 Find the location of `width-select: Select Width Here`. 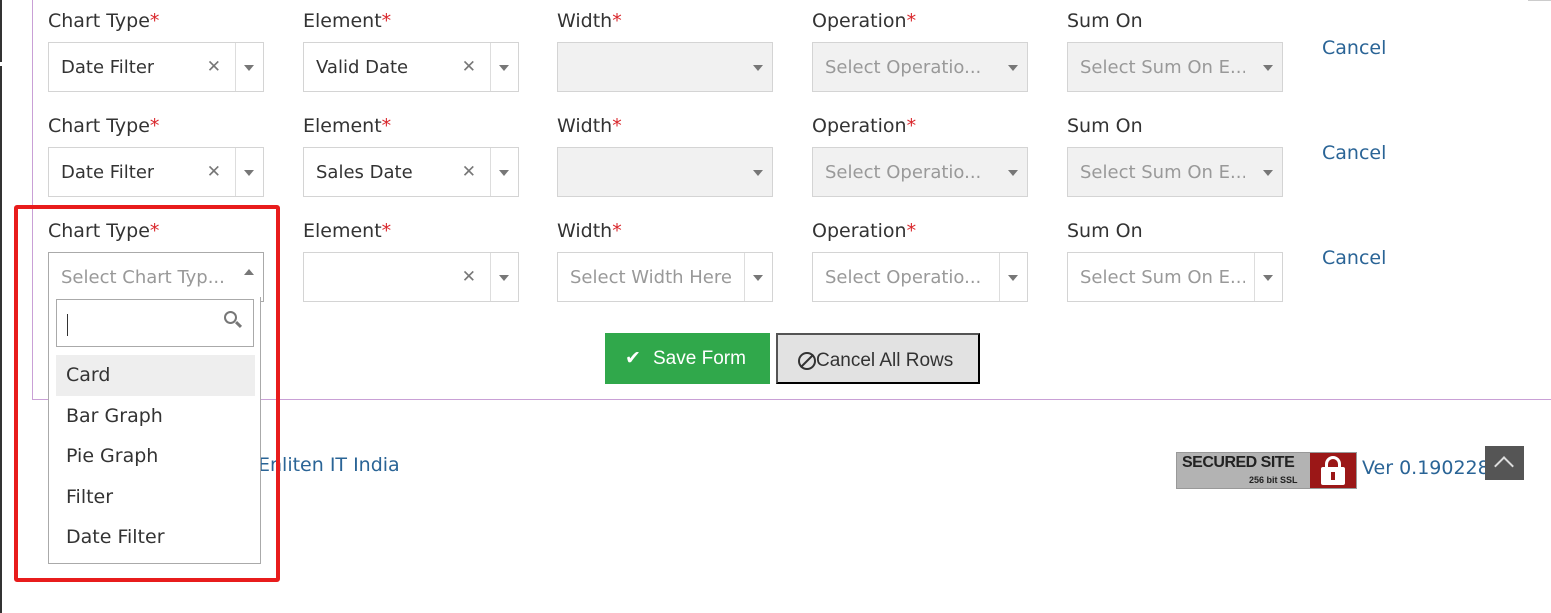

width-select: Select Width Here is located at coordinates (665, 277).